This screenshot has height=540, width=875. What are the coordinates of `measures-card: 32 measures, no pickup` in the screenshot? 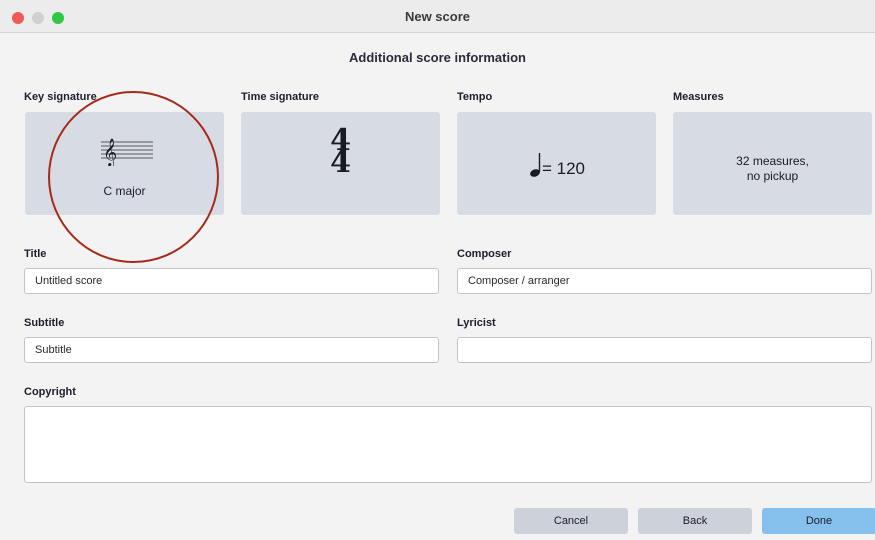 It's located at (772, 163).